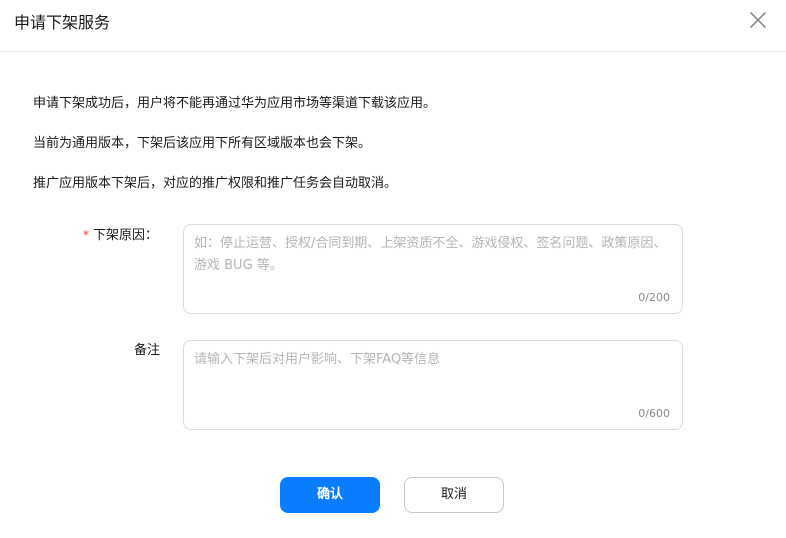 Image resolution: width=786 pixels, height=538 pixels. I want to click on notice-text: 申请下架成功后，用户将不能再通过华为应用市场等渠道下载该应用。, so click(235, 103).